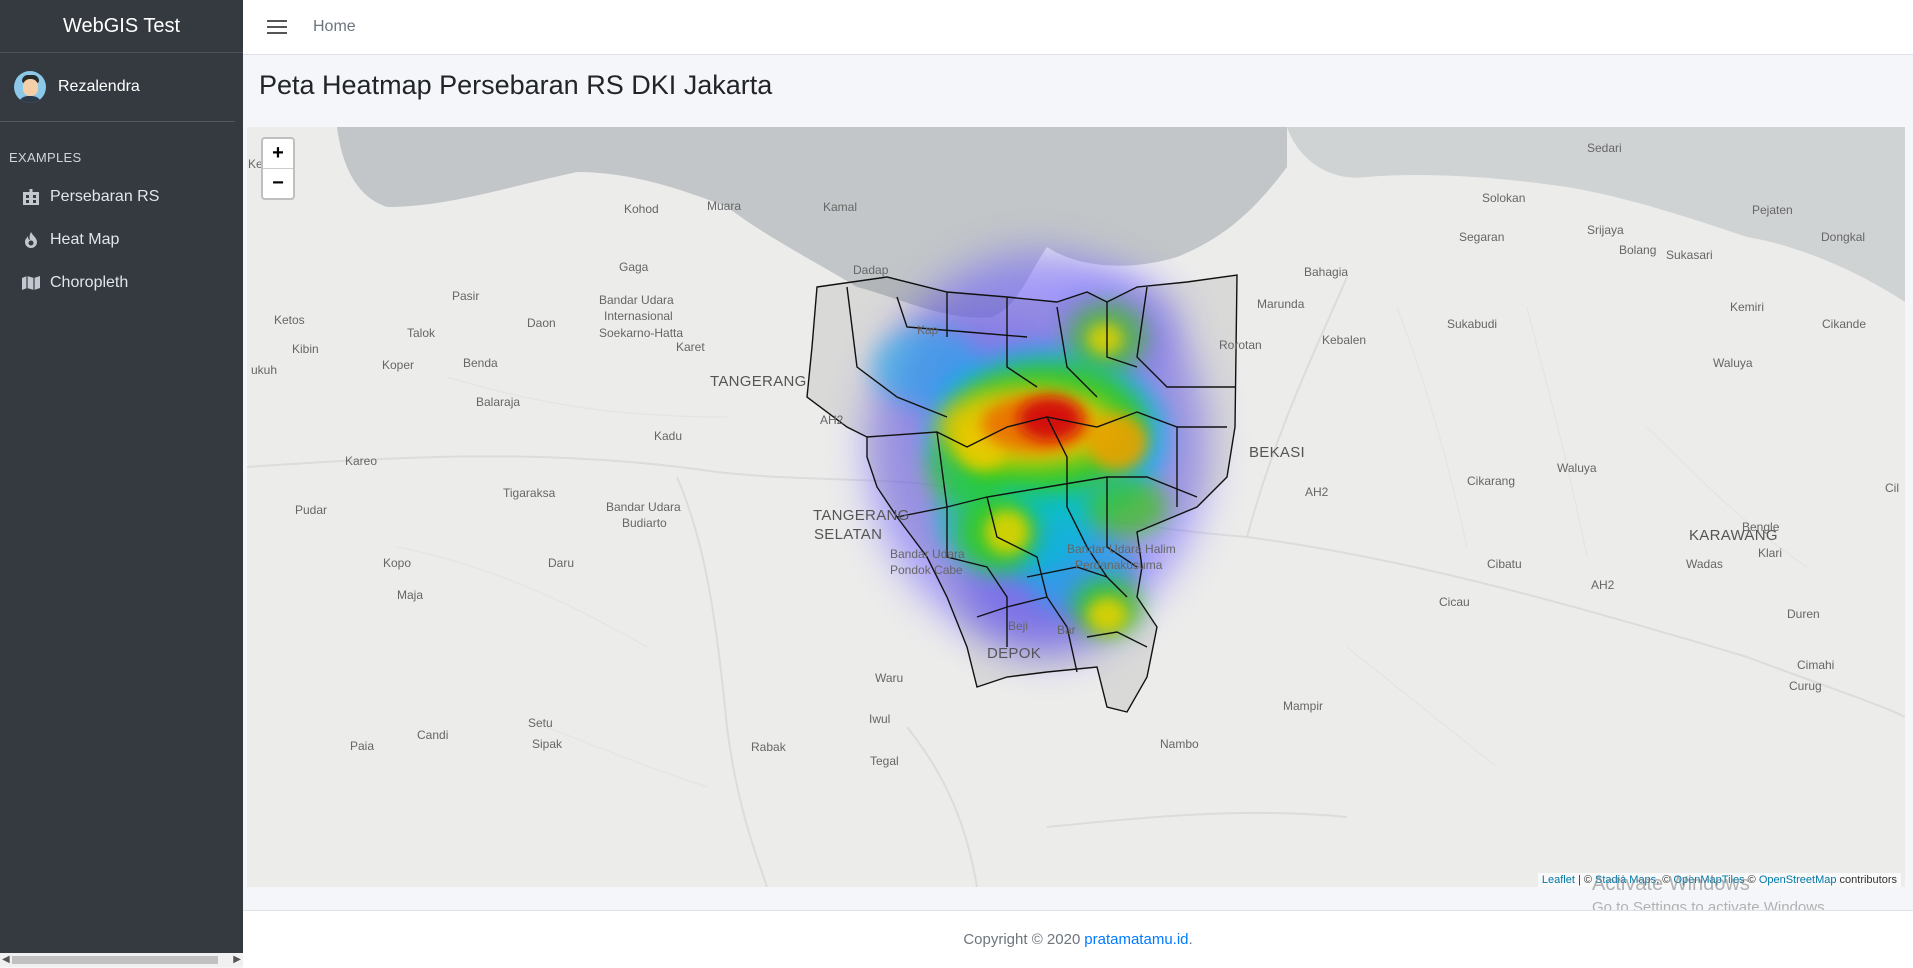 Image resolution: width=1913 pixels, height=968 pixels. I want to click on place-label: Cikande, so click(1844, 324).